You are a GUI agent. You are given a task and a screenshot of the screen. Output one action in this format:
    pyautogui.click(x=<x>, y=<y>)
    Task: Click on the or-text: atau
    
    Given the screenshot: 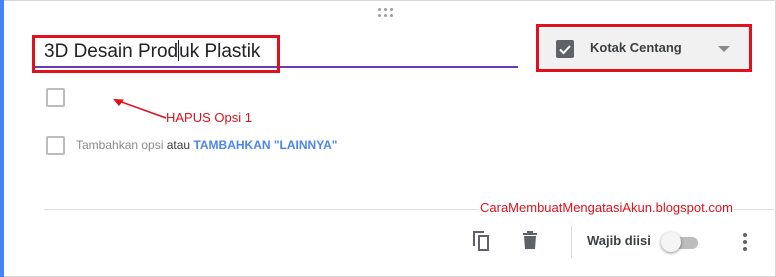 What is the action you would take?
    pyautogui.click(x=178, y=145)
    